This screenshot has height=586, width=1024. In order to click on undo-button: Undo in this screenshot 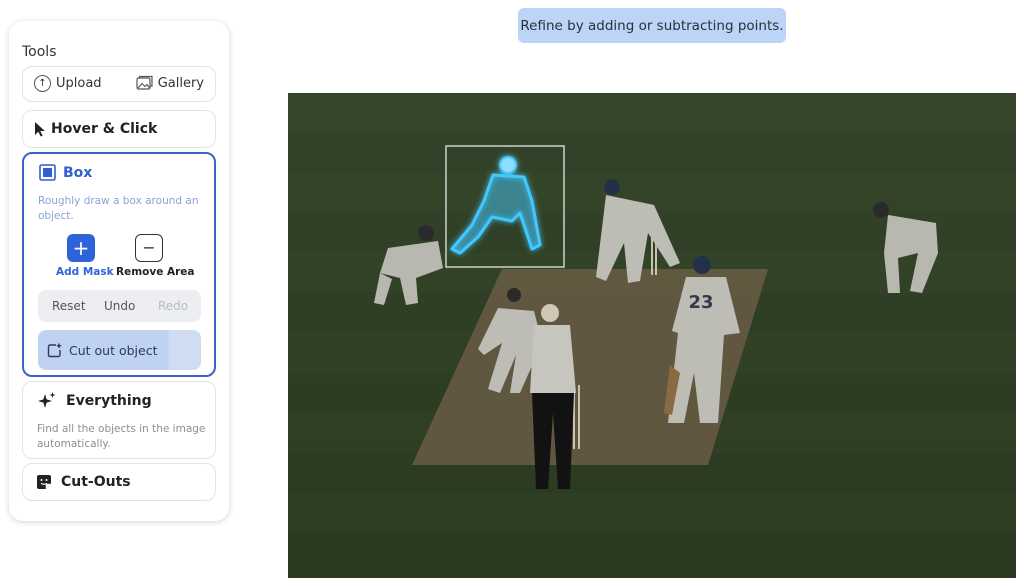, I will do `click(119, 306)`.